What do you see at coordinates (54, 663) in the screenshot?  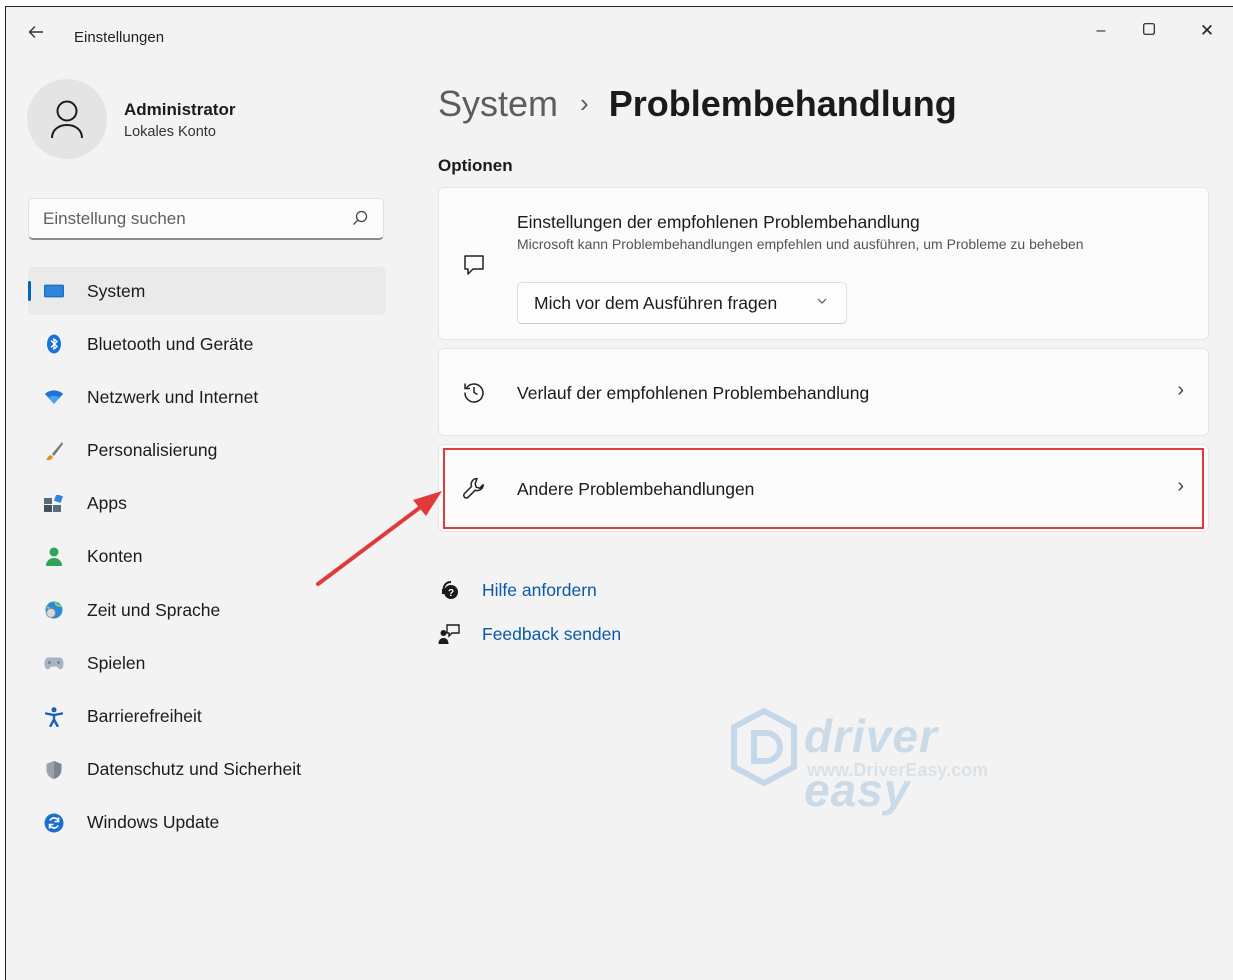 I see `gamepad-icon` at bounding box center [54, 663].